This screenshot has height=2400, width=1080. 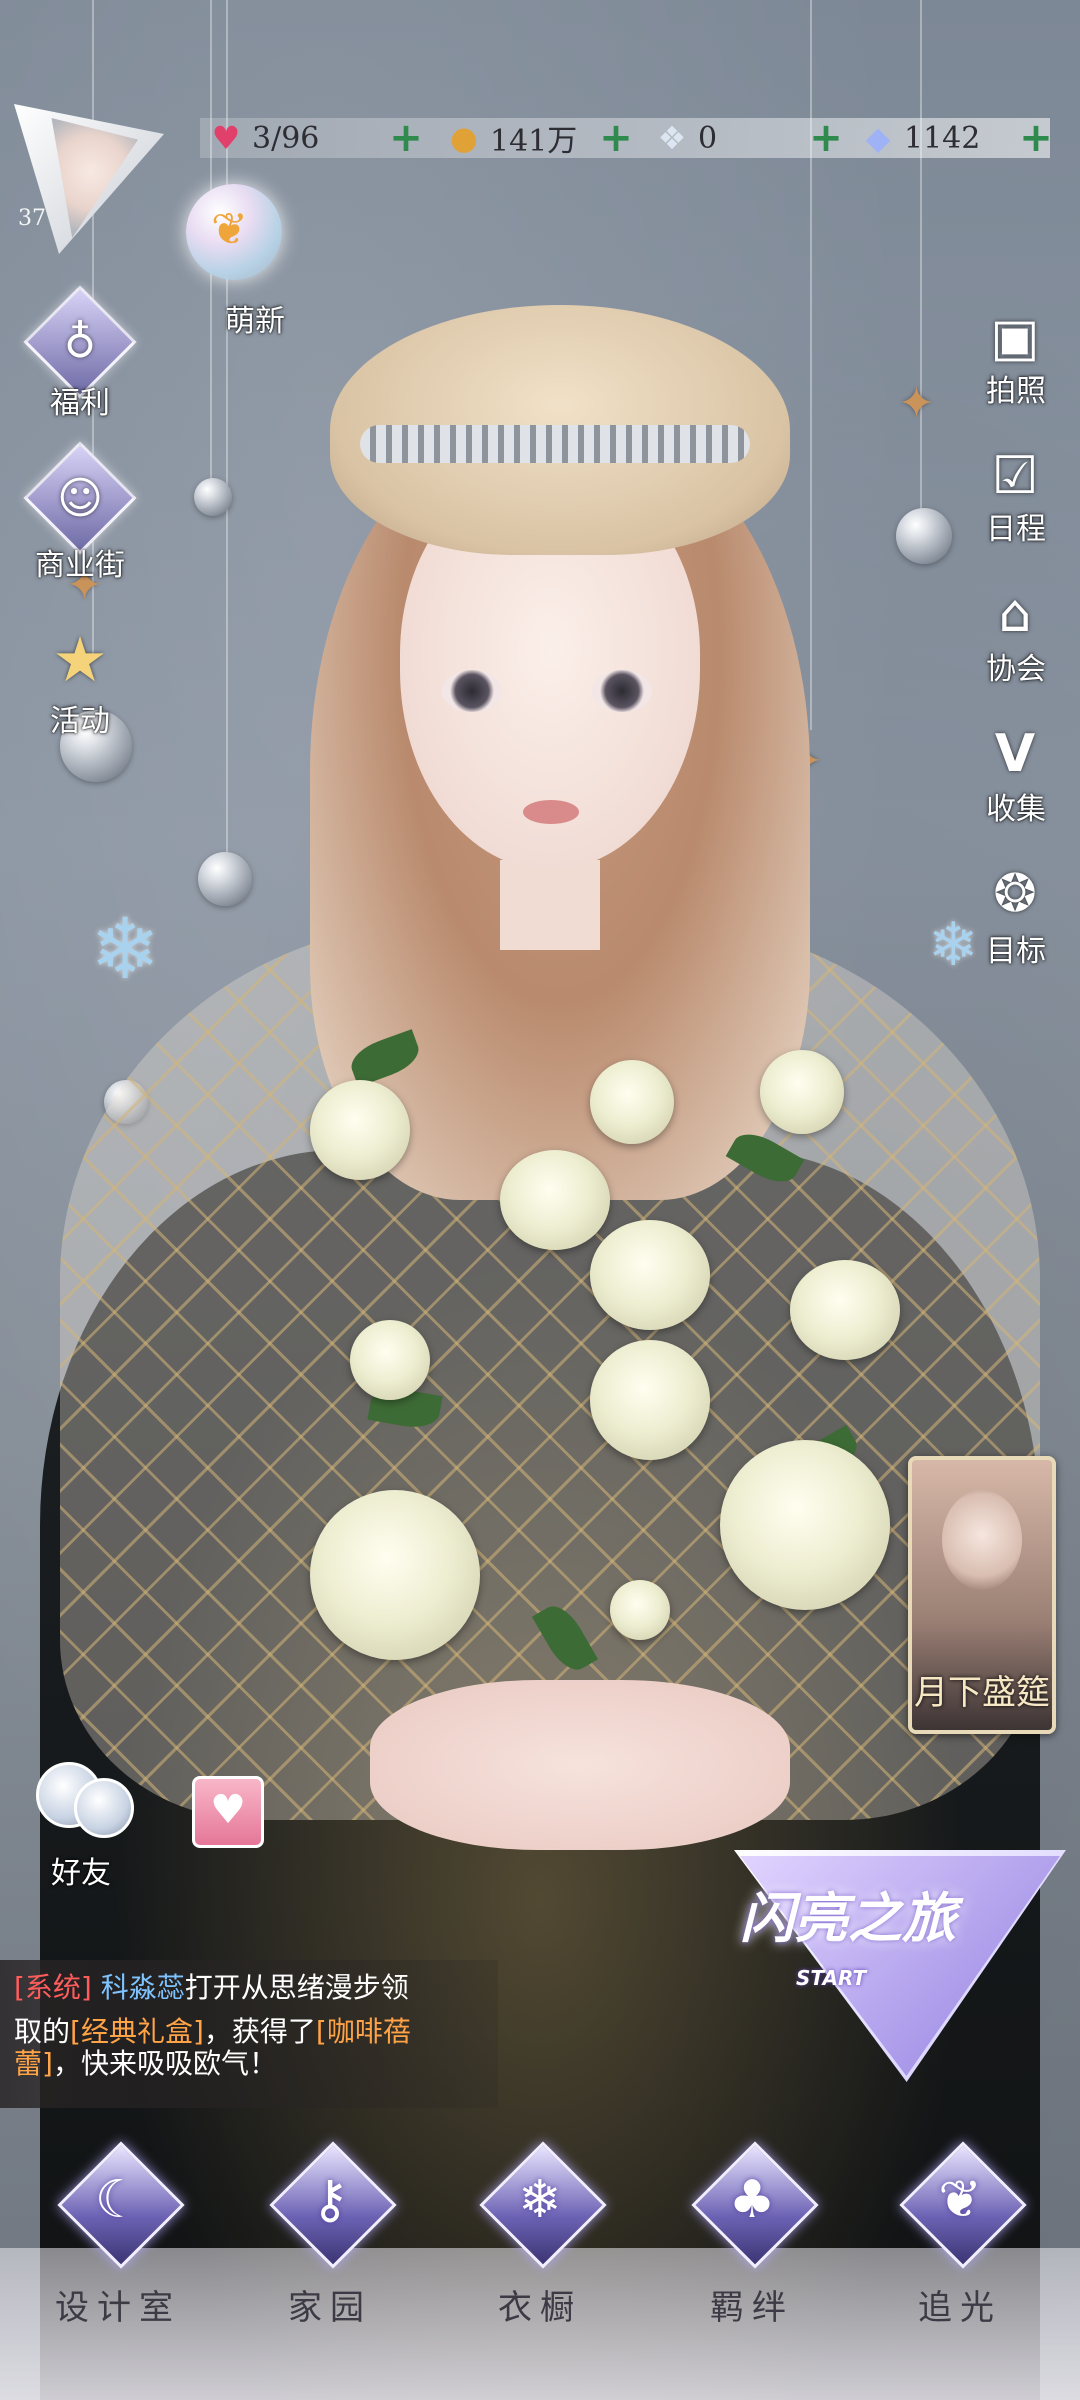 I want to click on start-banner-subtitle: START, so click(x=831, y=1978).